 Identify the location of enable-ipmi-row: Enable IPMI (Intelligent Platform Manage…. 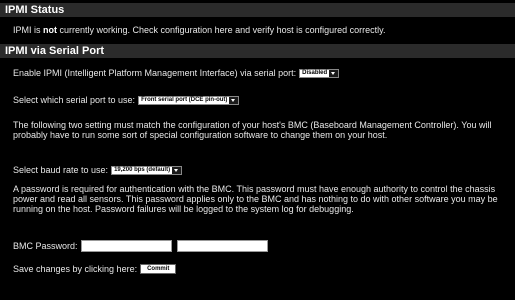
(170, 73).